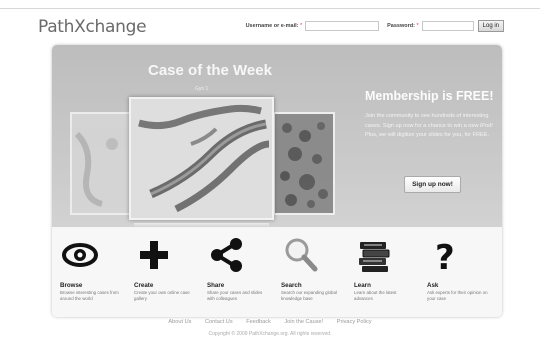 The height and width of the screenshot is (339, 540). What do you see at coordinates (144, 285) in the screenshot?
I see `feature-title: Create` at bounding box center [144, 285].